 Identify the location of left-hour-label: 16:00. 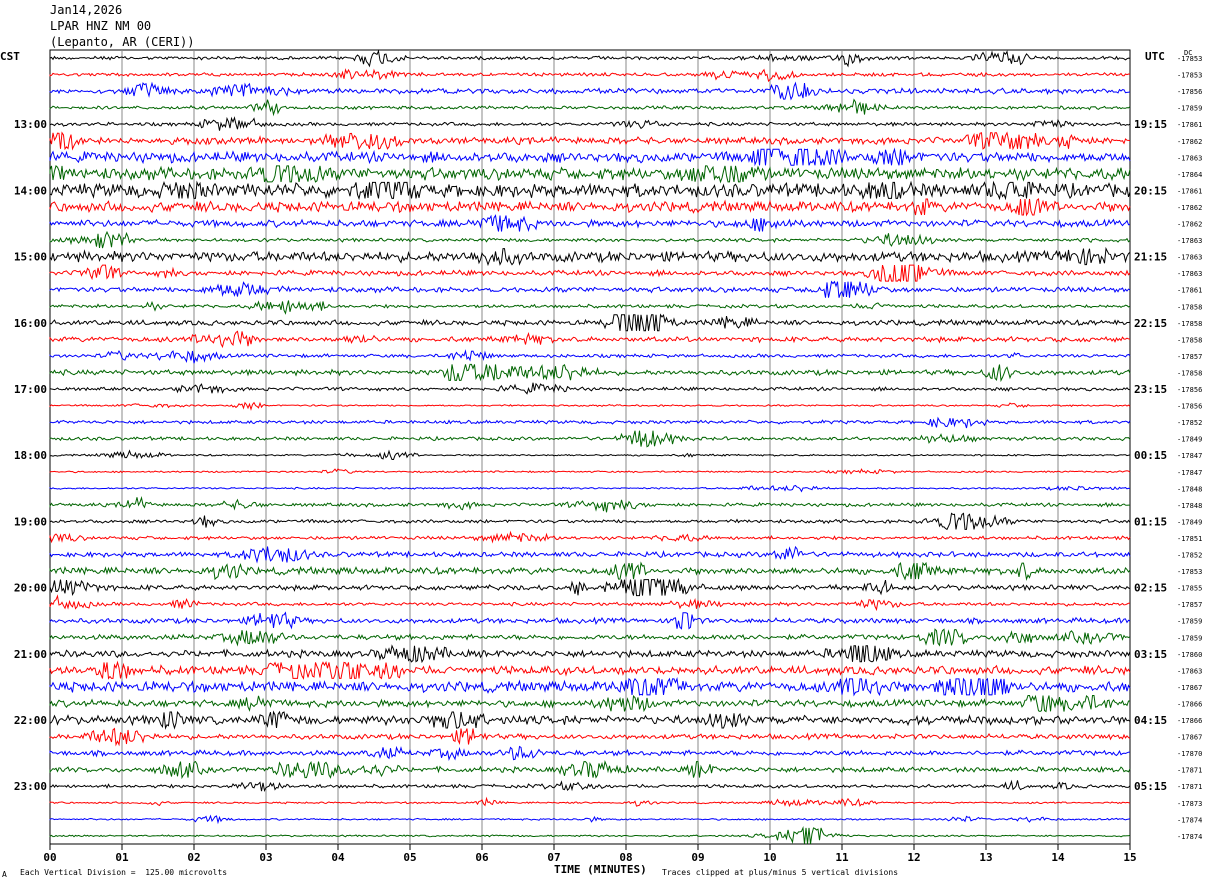
(30, 323).